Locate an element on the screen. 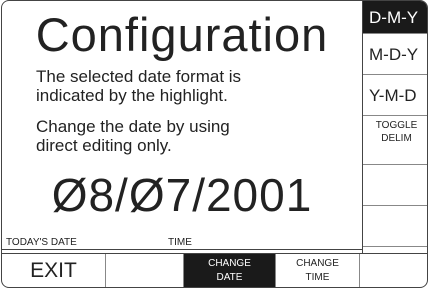  todays-date-label: TODAY'S DATE is located at coordinates (41, 242).